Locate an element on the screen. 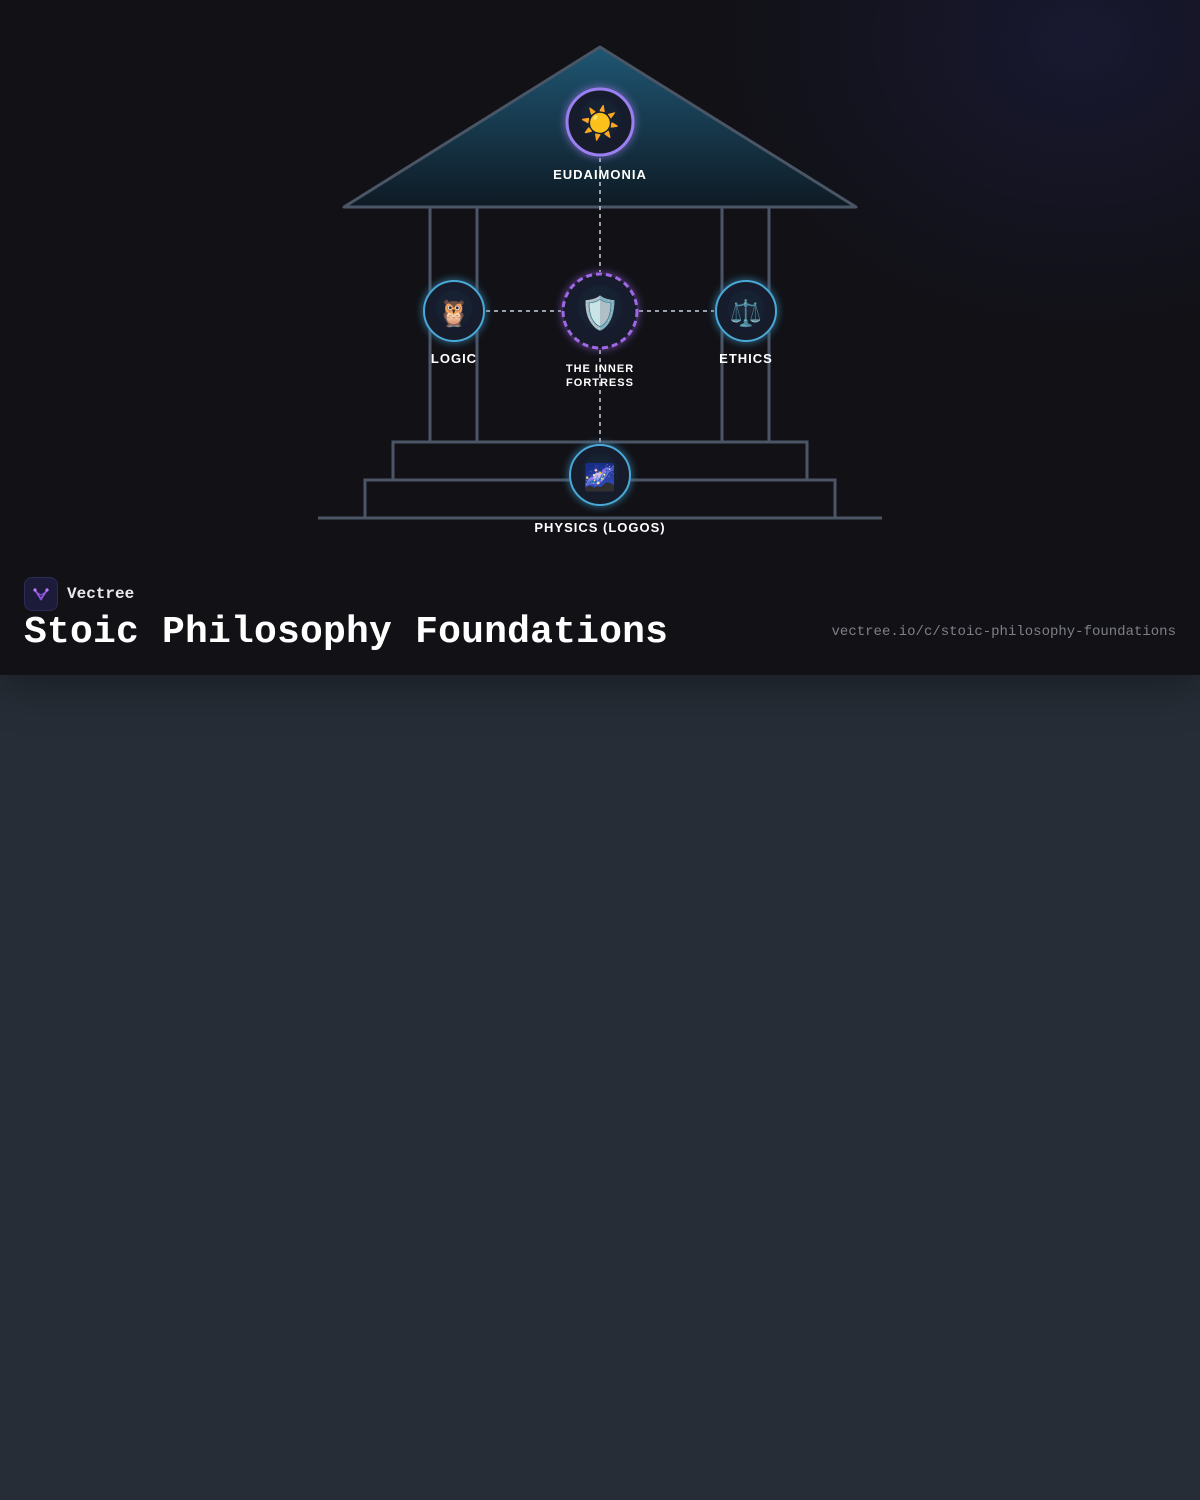  node-label-logic: LOGIC is located at coordinates (454, 358).